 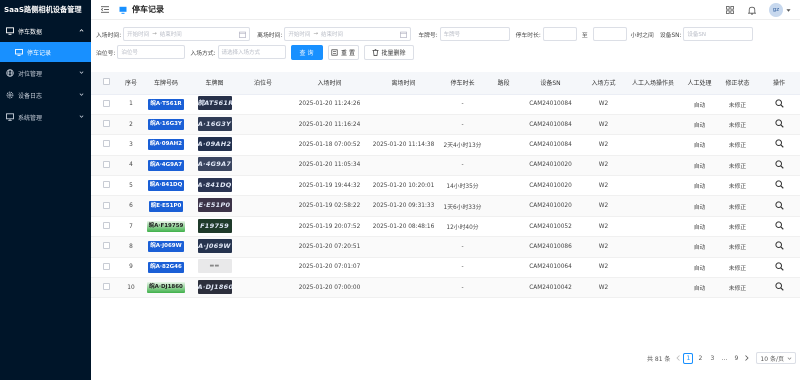 What do you see at coordinates (736, 358) in the screenshot?
I see `page-button: 9` at bounding box center [736, 358].